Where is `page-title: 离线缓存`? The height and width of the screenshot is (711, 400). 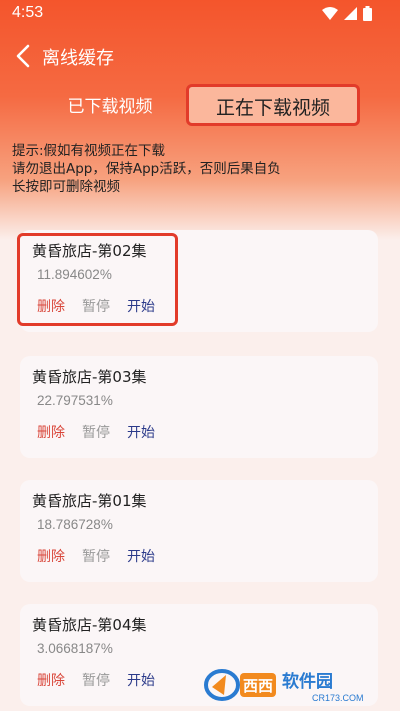
page-title: 离线缓存 is located at coordinates (78, 58).